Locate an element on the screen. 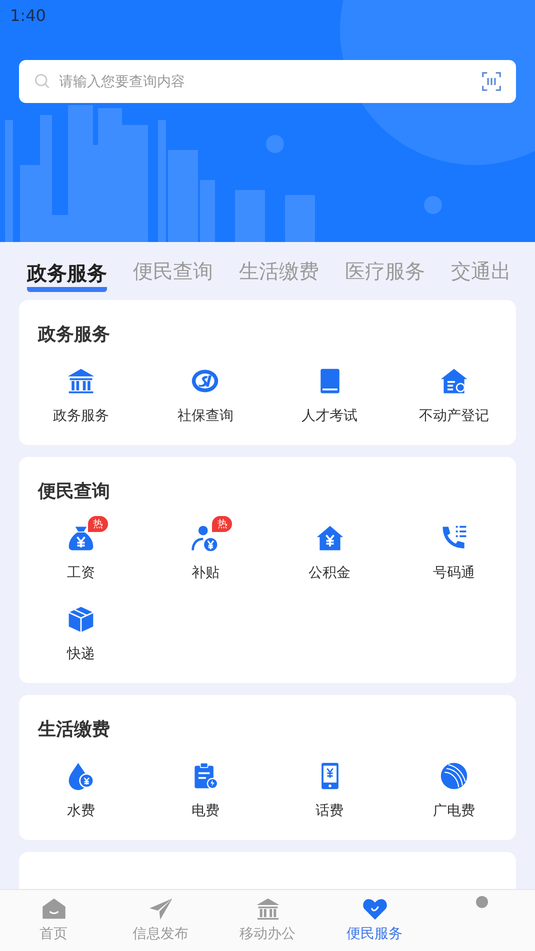  house-document-icon is located at coordinates (453, 381).